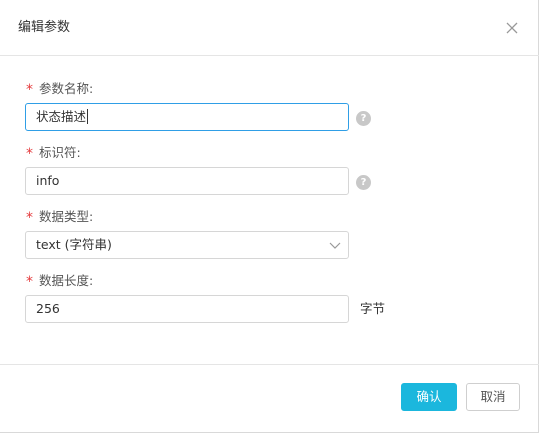 The image size is (539, 433). Describe the element at coordinates (74, 244) in the screenshot. I see `data-type-selected: text (字符串)` at that location.